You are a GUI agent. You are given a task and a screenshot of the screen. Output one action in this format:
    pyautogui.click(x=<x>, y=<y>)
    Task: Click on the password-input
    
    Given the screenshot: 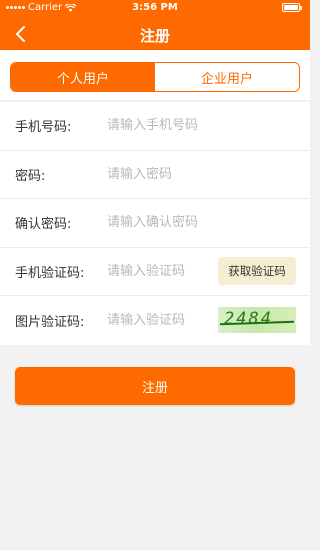 What is the action you would take?
    pyautogui.click(x=157, y=174)
    